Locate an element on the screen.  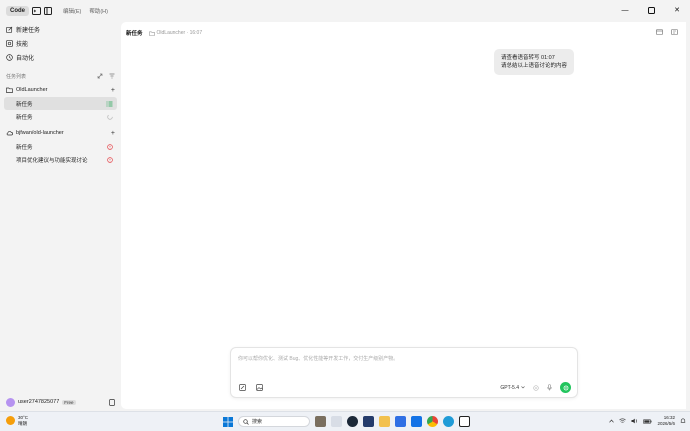
nav-new-task: 新建任务 is located at coordinates (60, 29).